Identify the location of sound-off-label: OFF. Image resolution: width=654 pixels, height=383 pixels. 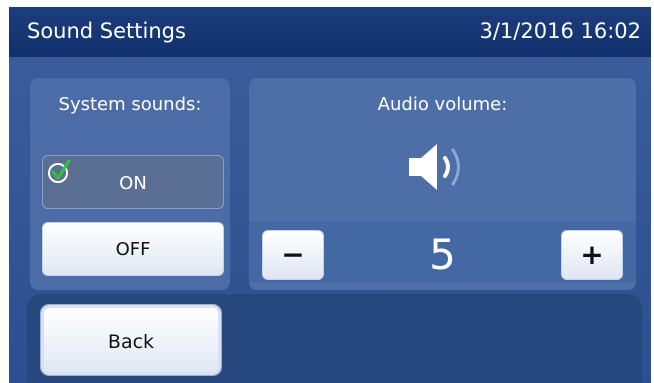
(133, 249).